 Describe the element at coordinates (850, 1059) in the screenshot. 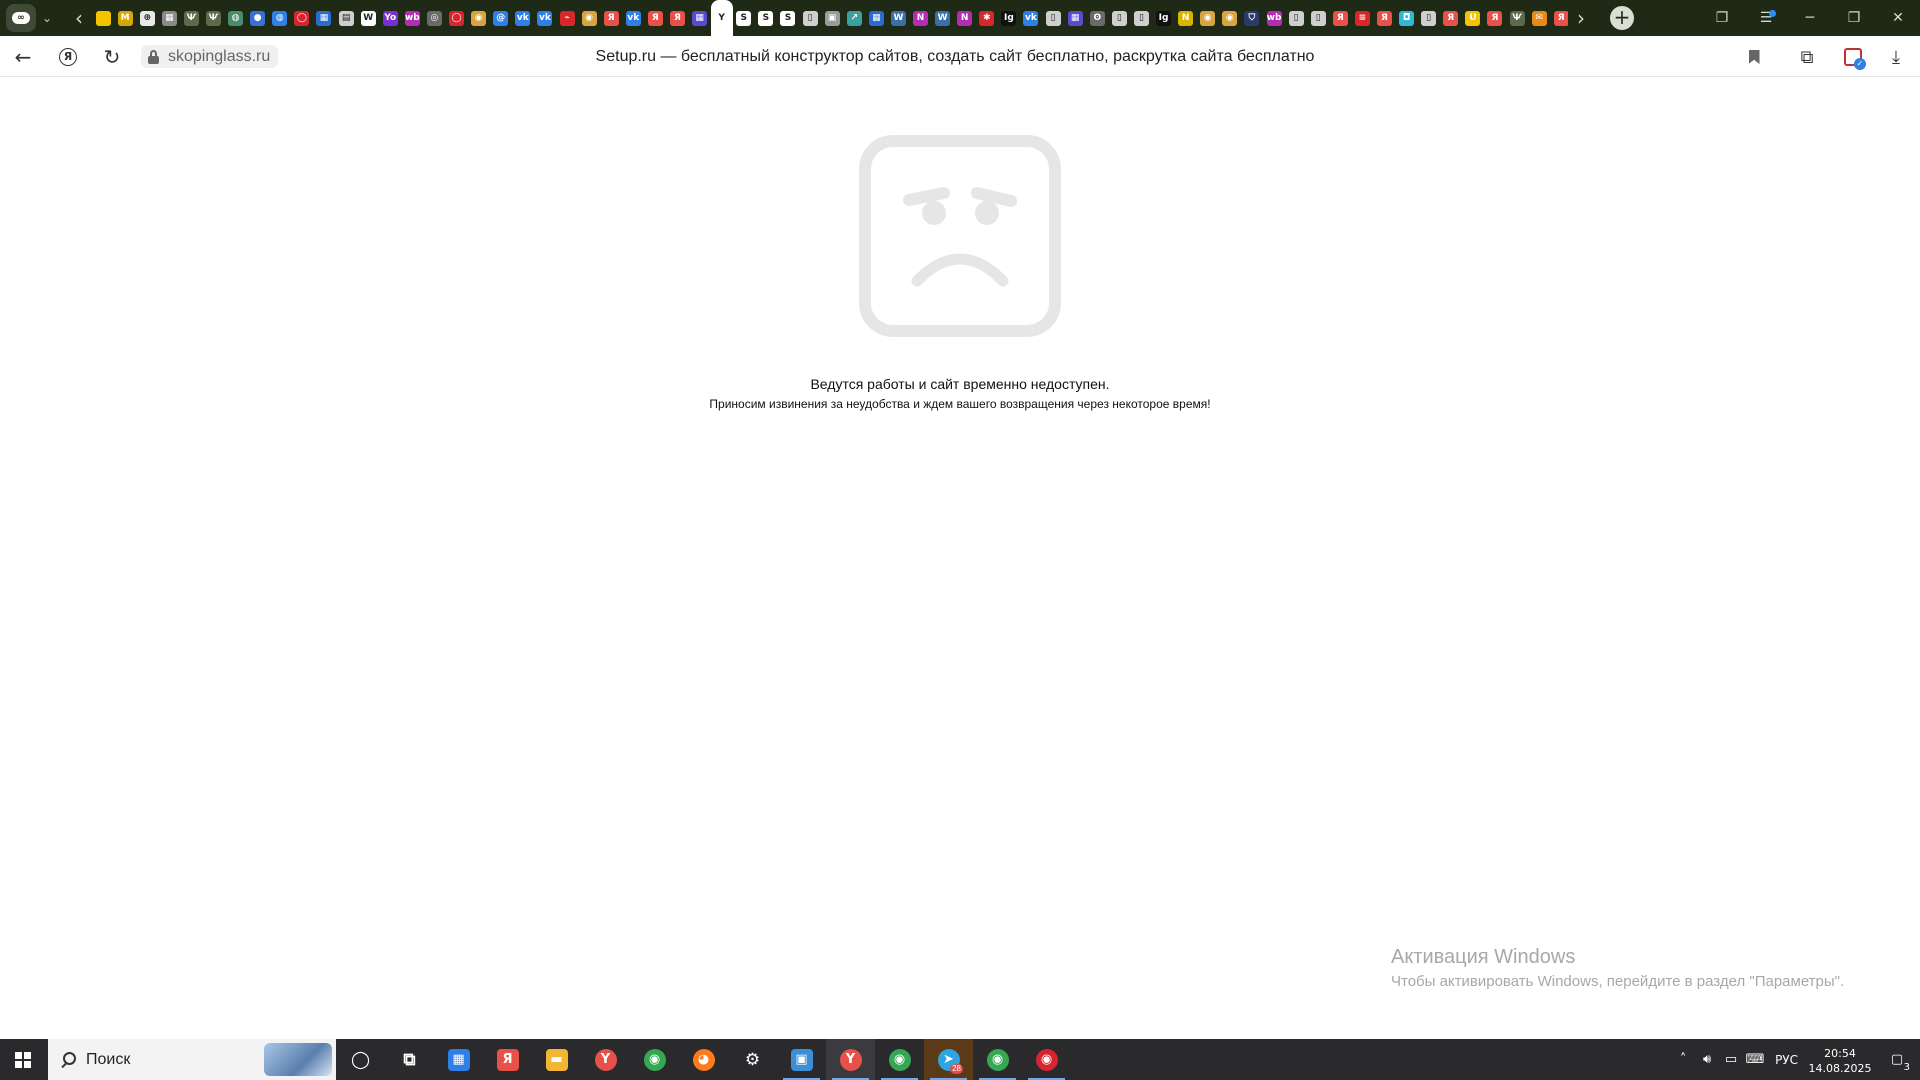

I see `taskbar-app-yandex-browser-active: Y` at that location.